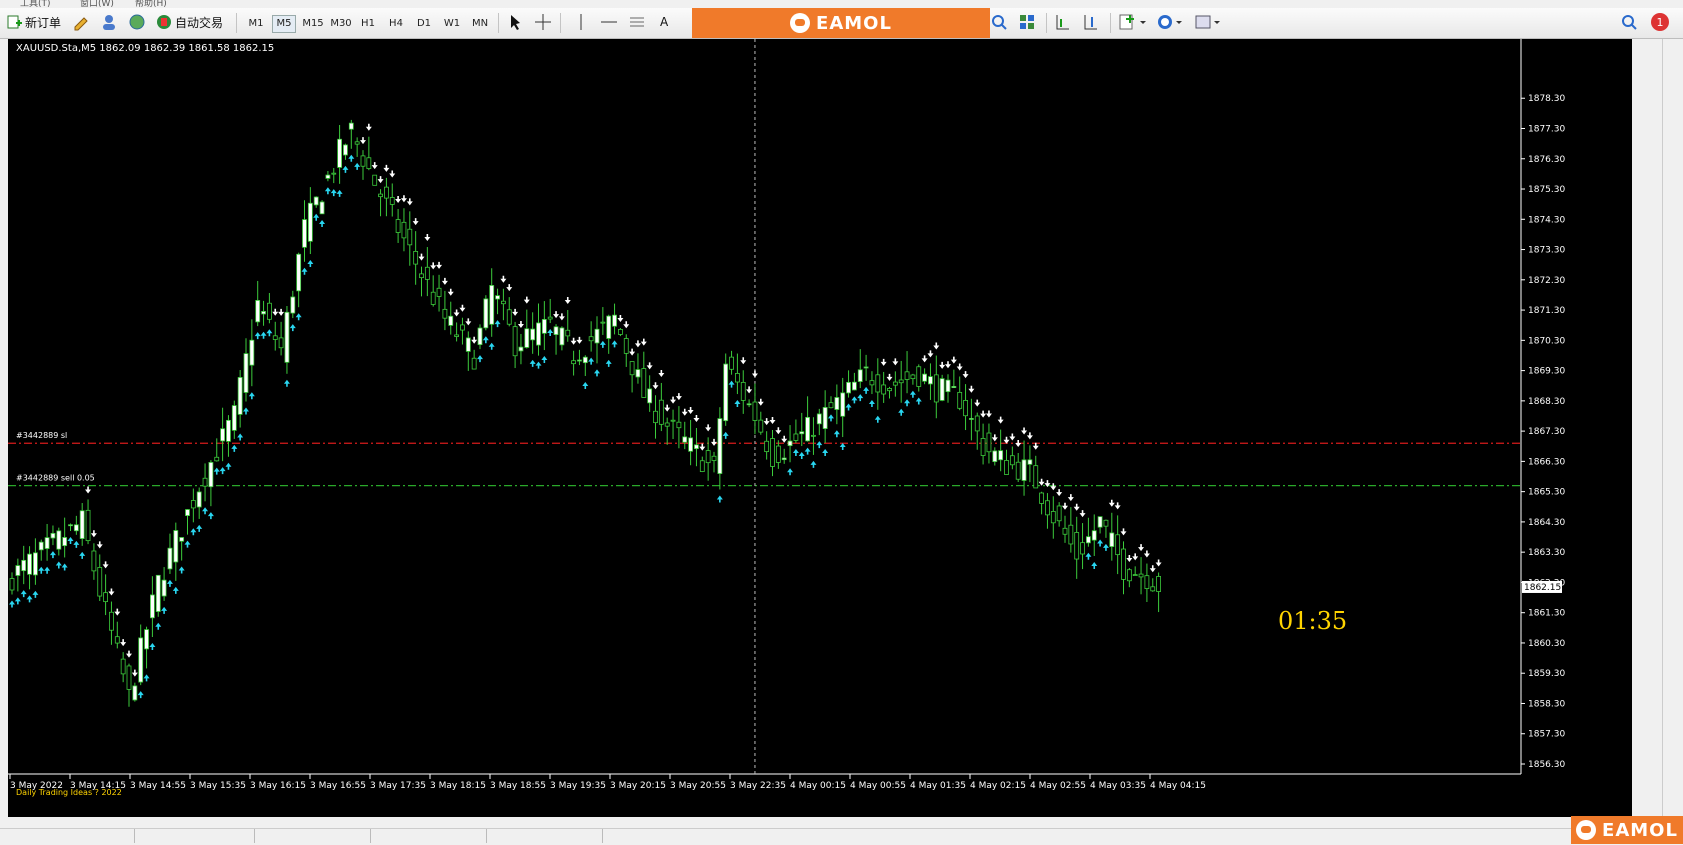 The height and width of the screenshot is (845, 1683). What do you see at coordinates (1546, 614) in the screenshot?
I see `y-tick-label: 1861.30` at bounding box center [1546, 614].